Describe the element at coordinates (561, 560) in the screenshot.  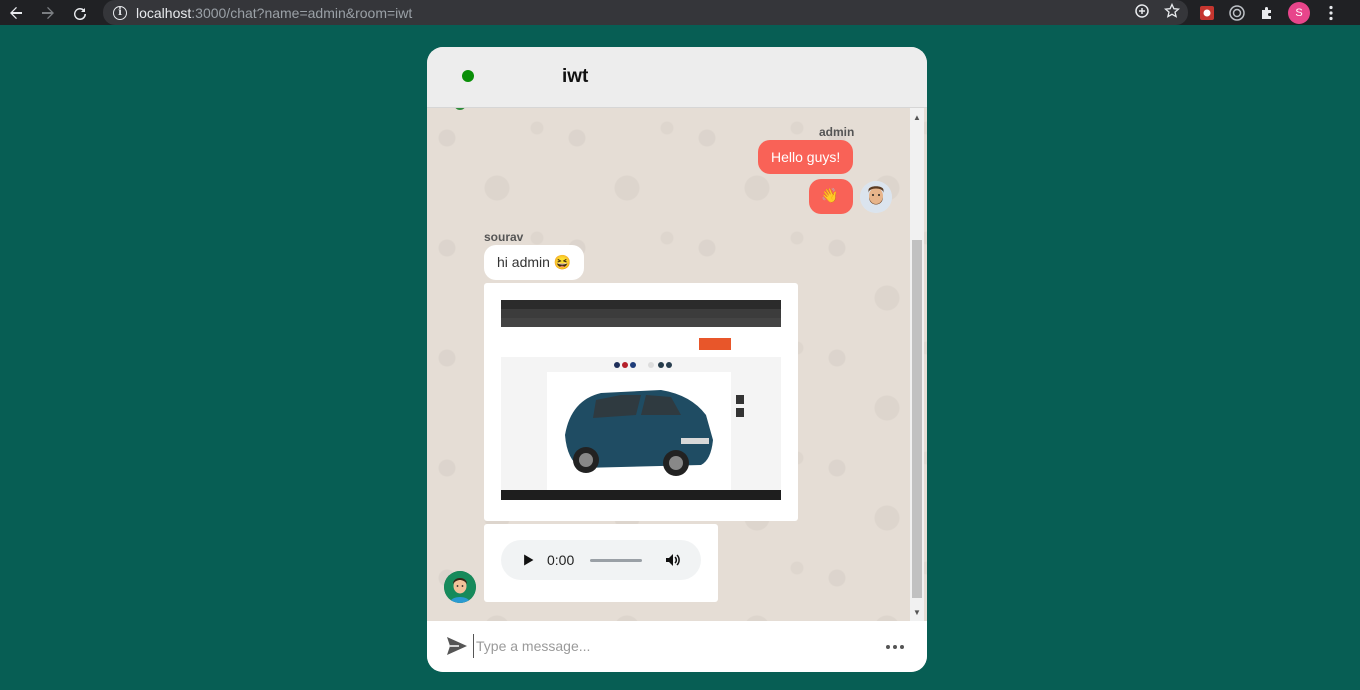
I see `audio-time: 0:00` at that location.